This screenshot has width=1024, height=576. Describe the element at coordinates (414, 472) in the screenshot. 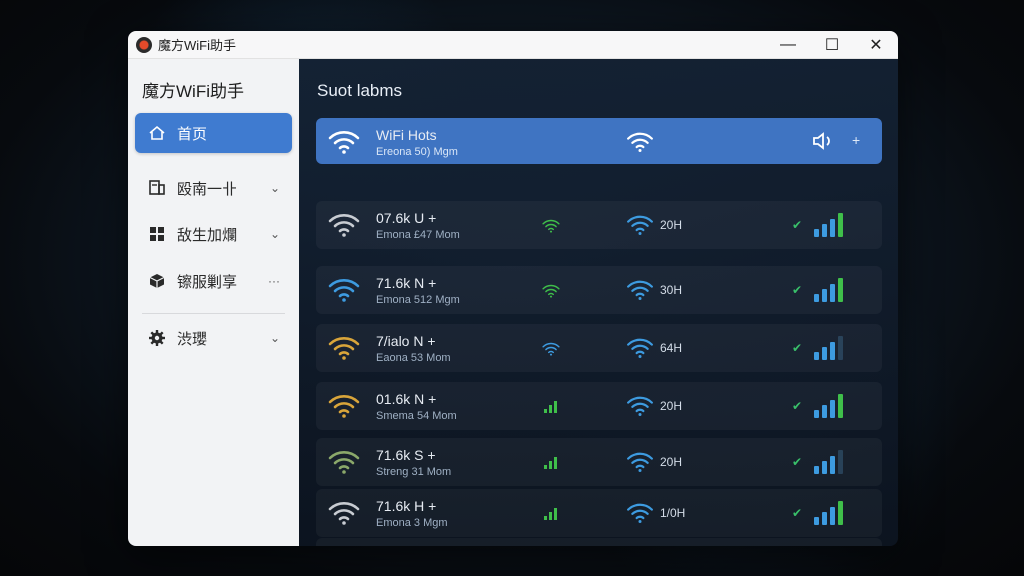

I see `network-subtitle: Streng 31 Mom` at that location.